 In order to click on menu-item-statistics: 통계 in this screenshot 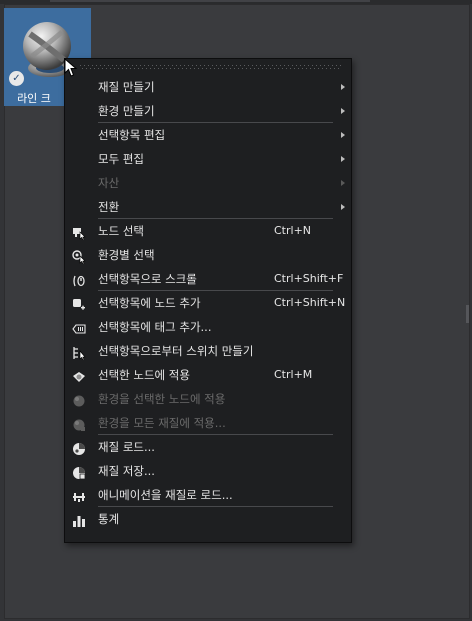, I will do `click(208, 519)`.